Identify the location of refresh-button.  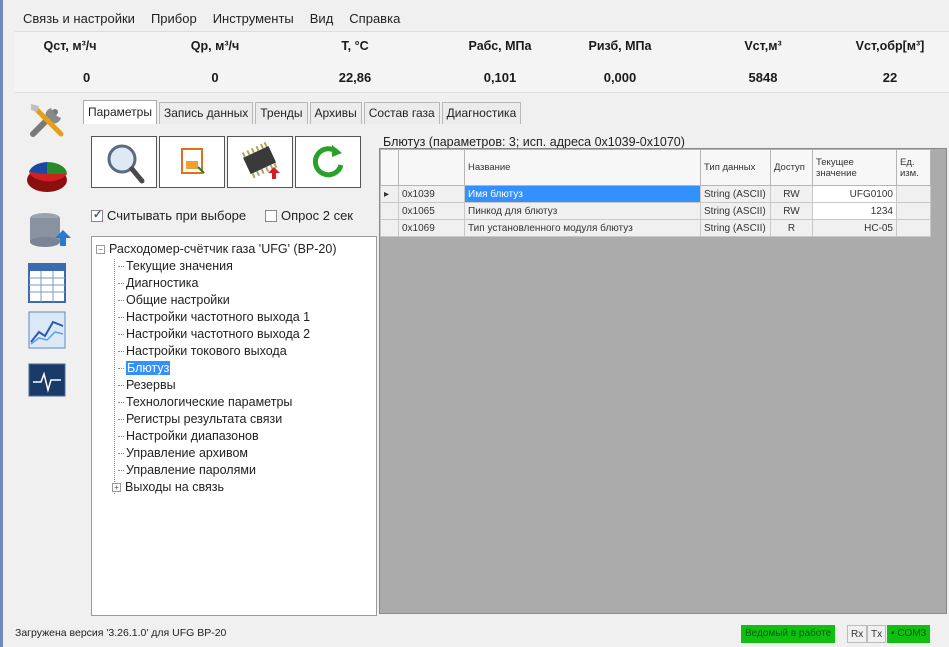
(328, 162).